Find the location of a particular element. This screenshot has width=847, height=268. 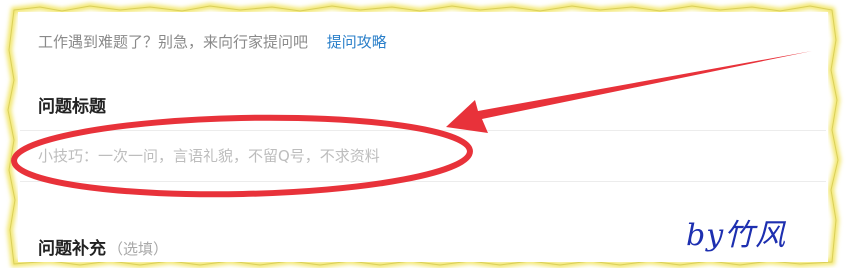

supplement-label-text: 问题补充 is located at coordinates (72, 249).